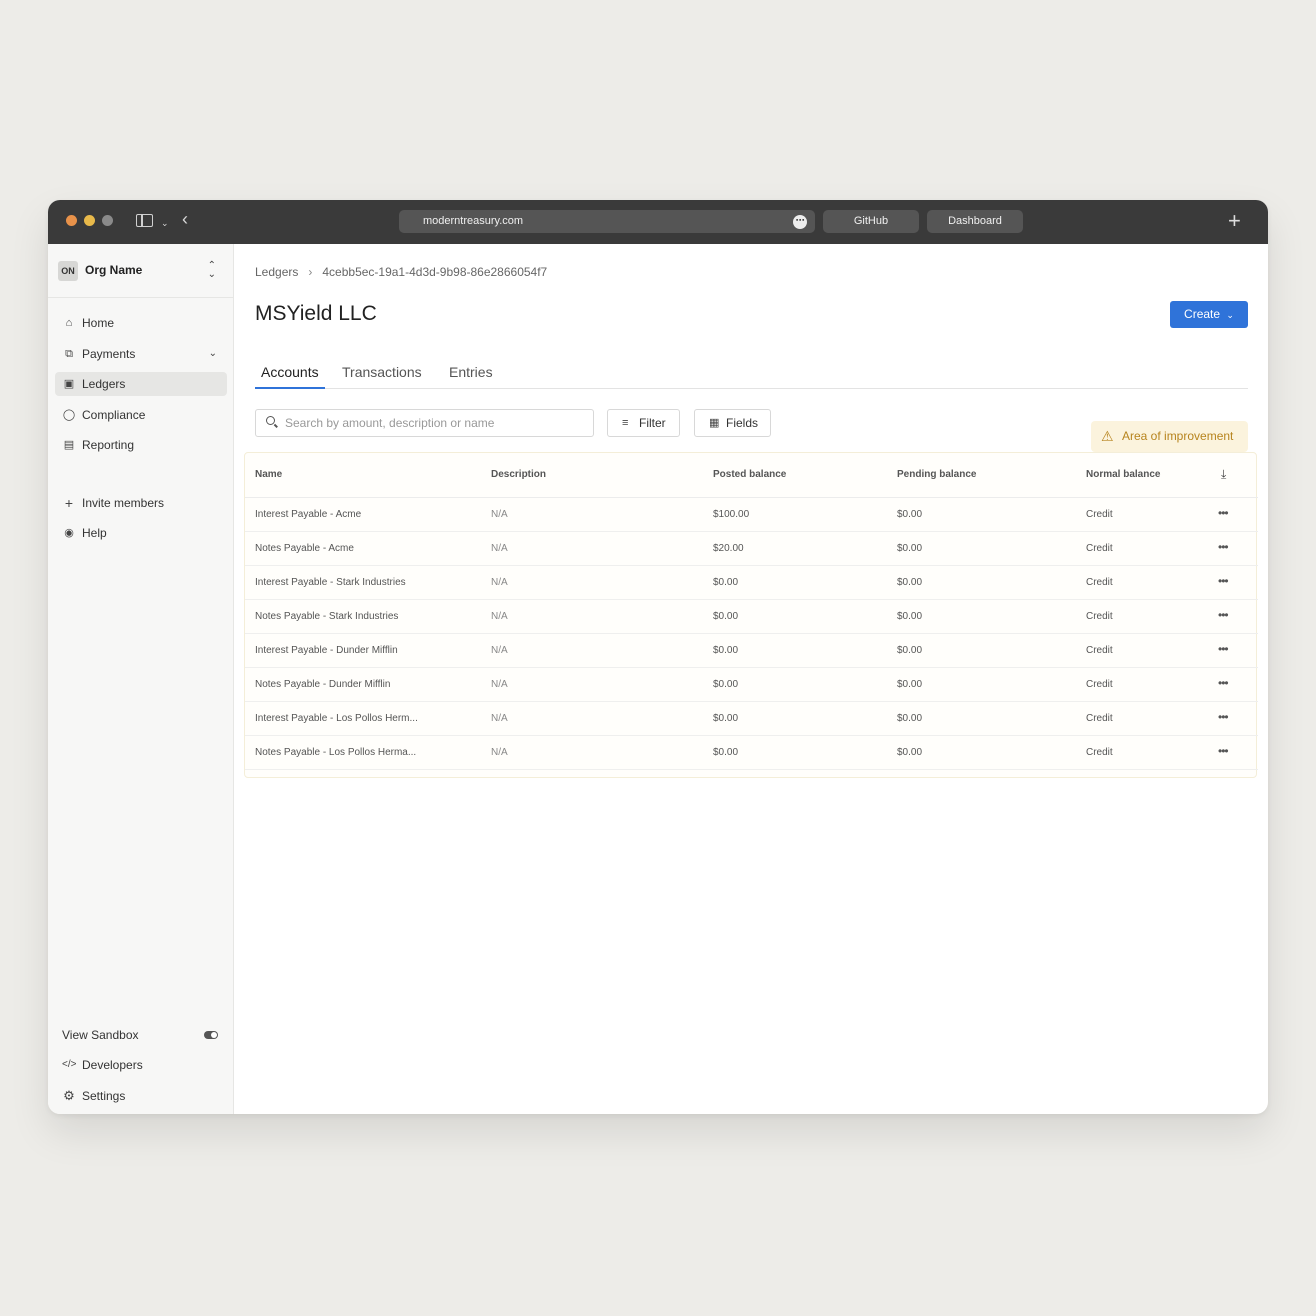 The width and height of the screenshot is (1316, 1316). I want to click on sidebar-item-settings: ⚙ Settings, so click(141, 1096).